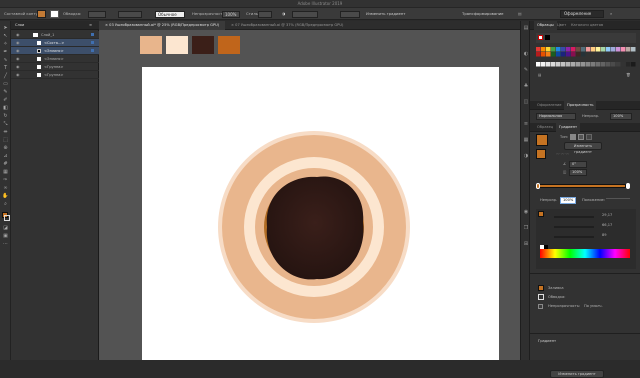 The height and width of the screenshot is (378, 640). Describe the element at coordinates (7, 218) in the screenshot. I see `stroke-color-box` at that location.